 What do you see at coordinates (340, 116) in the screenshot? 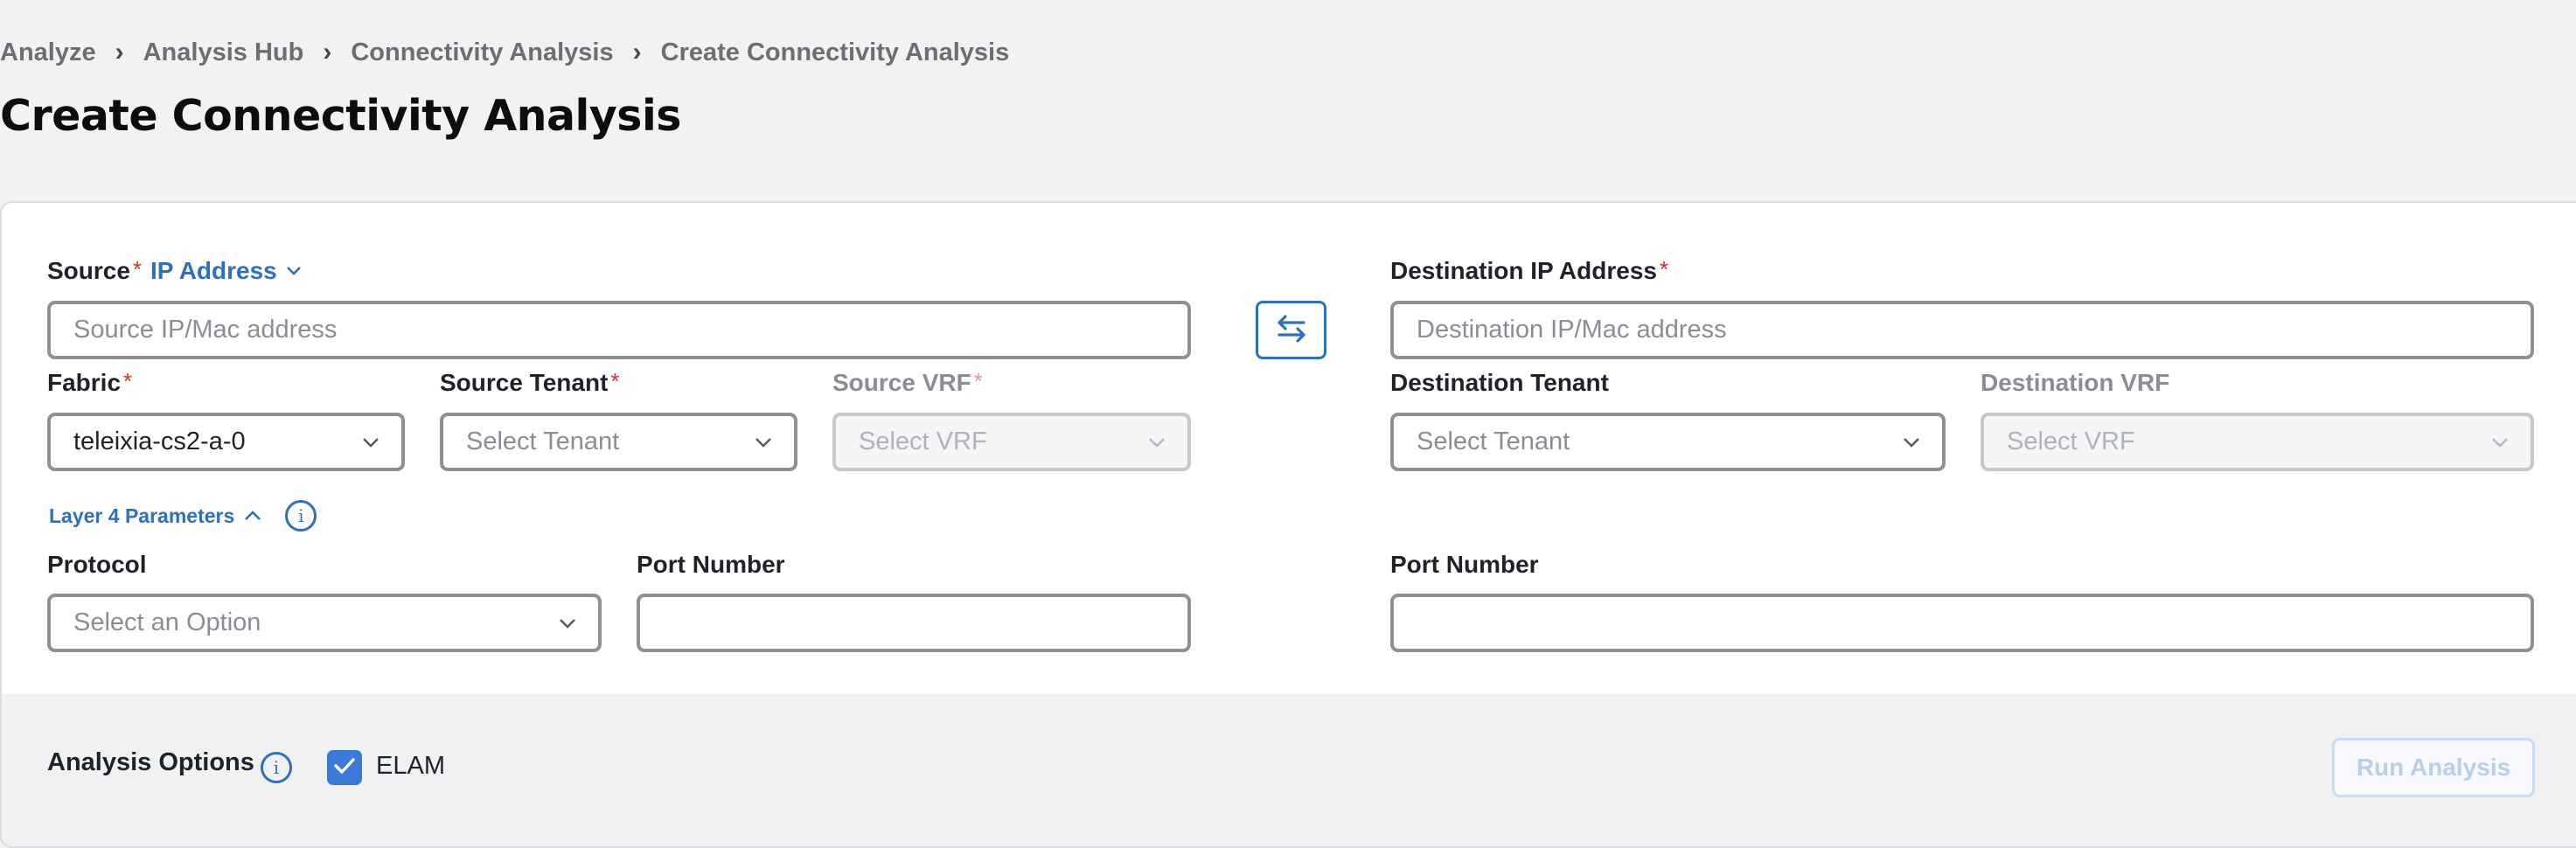
I see `page-title: Create Connectivity Analysis` at bounding box center [340, 116].